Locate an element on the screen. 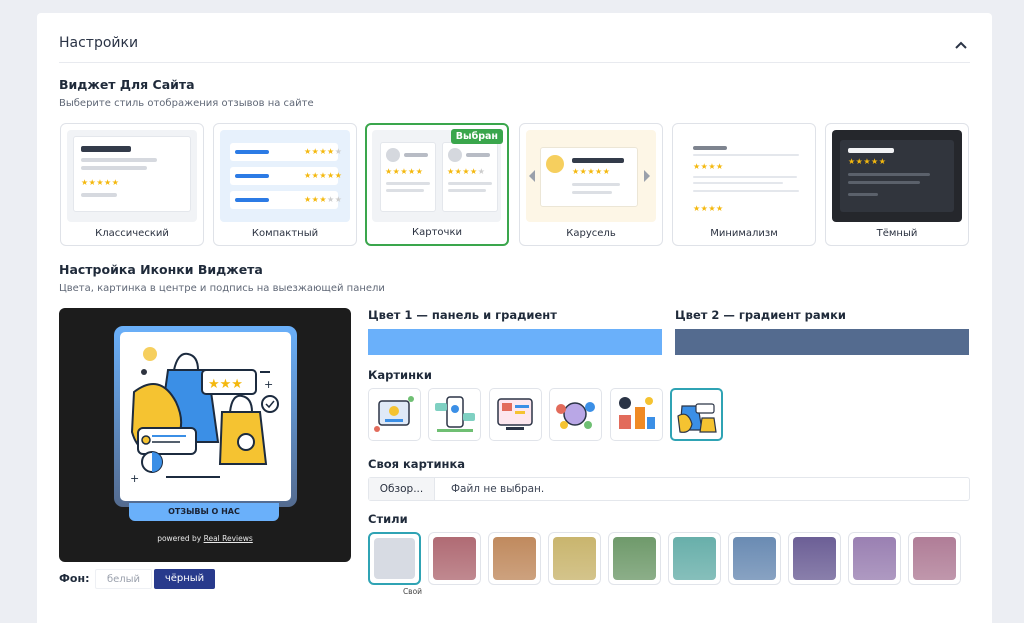 Image resolution: width=1024 pixels, height=623 pixels. style-label: Тёмный is located at coordinates (897, 233).